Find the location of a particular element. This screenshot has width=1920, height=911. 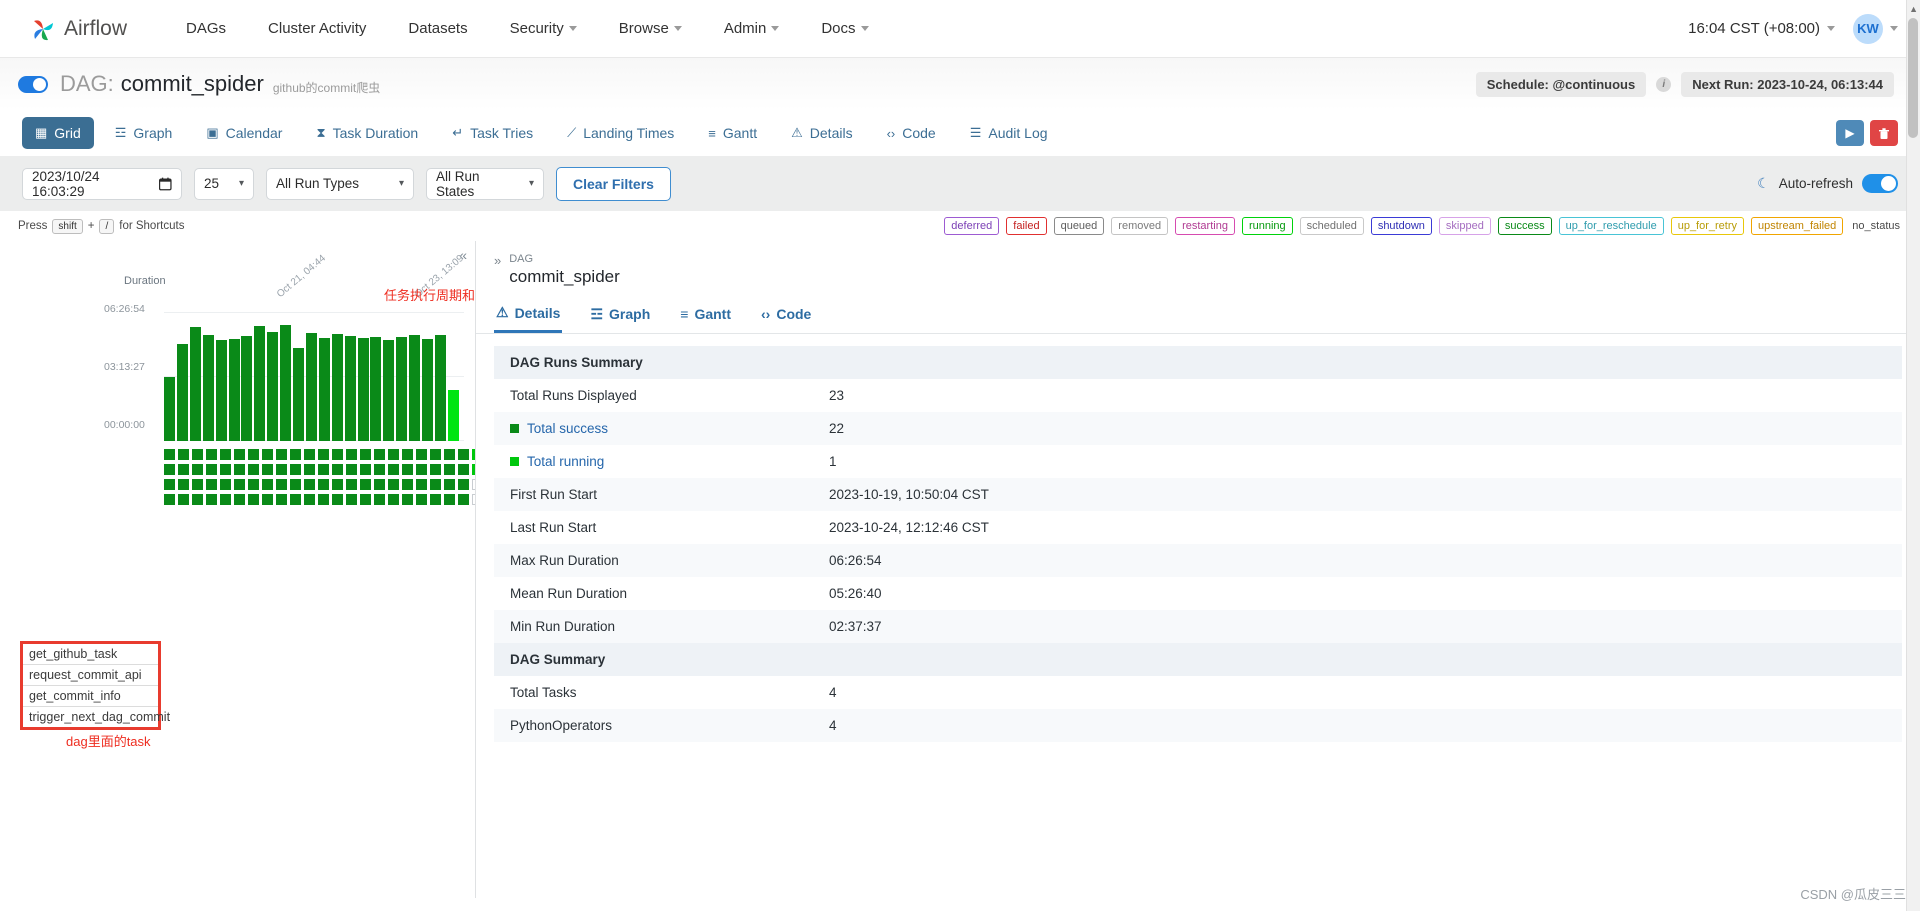

clear-filters-button: Clear Filters is located at coordinates (613, 183).